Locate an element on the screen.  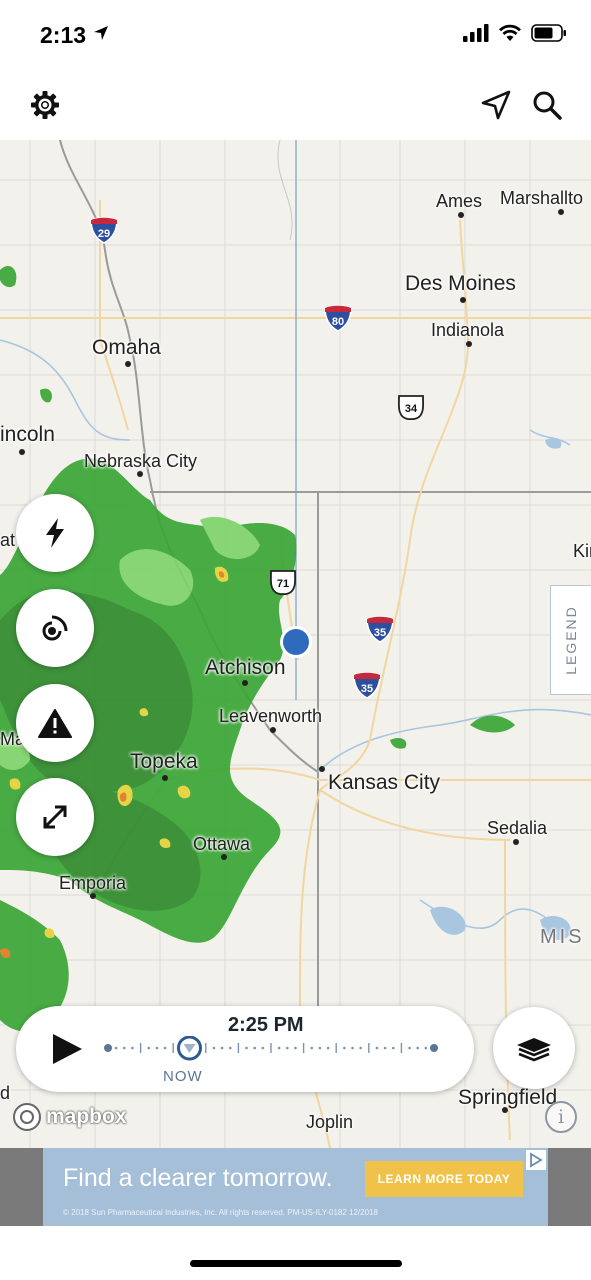
legend-tab: LEGEND is located at coordinates (570, 640).